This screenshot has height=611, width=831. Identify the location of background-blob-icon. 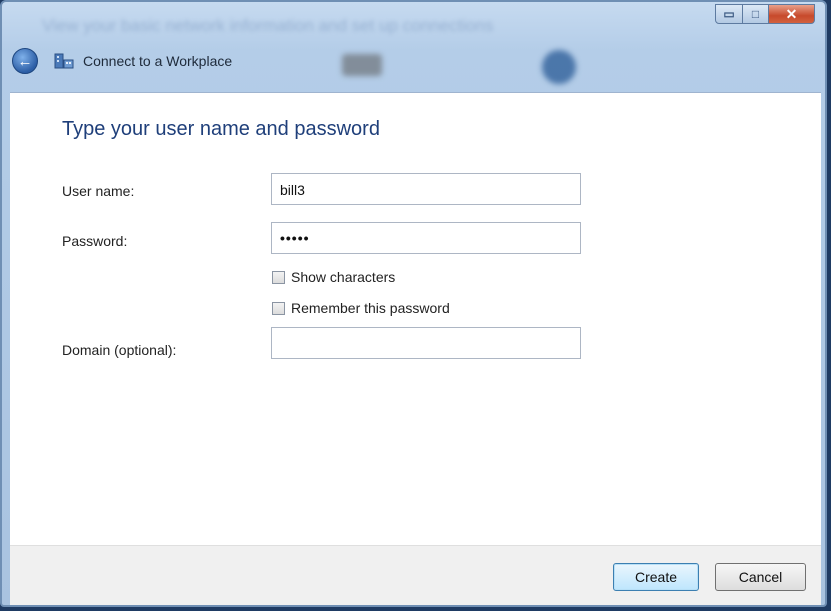
(362, 65).